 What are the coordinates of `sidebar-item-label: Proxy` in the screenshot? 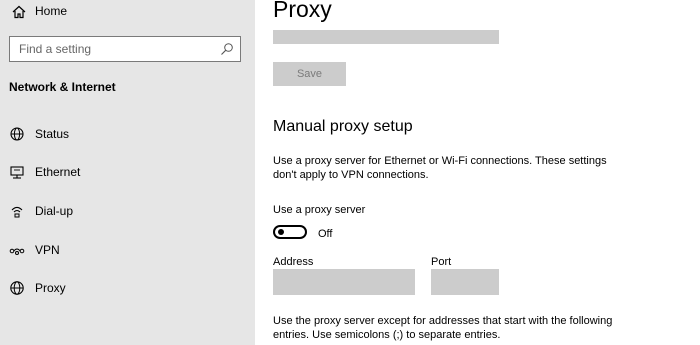 It's located at (50, 288).